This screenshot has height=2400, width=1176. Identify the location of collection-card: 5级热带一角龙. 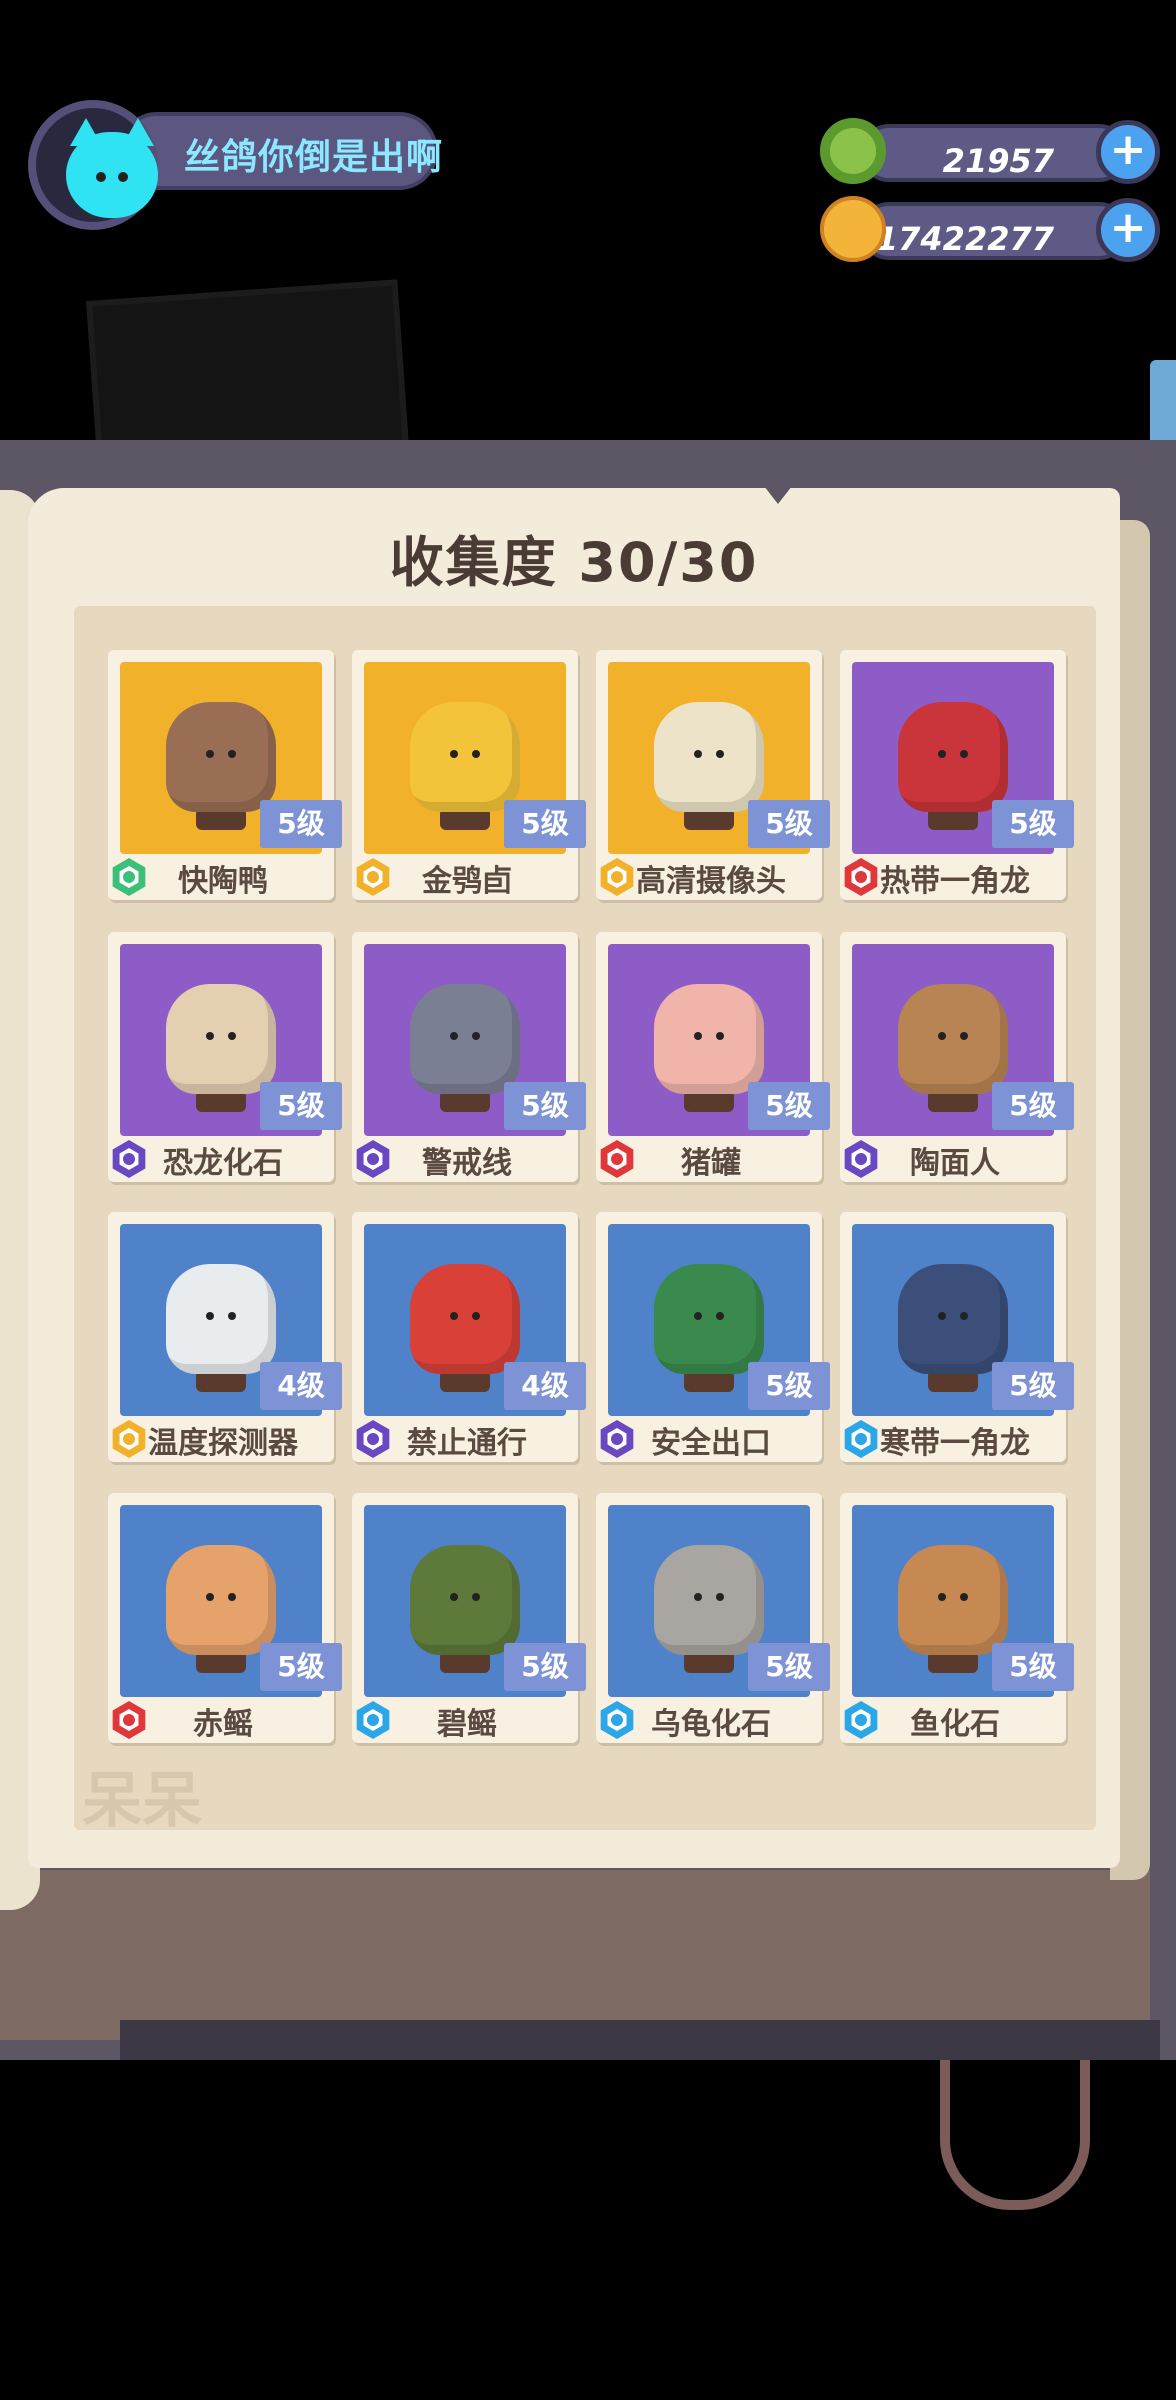
(957, 775).